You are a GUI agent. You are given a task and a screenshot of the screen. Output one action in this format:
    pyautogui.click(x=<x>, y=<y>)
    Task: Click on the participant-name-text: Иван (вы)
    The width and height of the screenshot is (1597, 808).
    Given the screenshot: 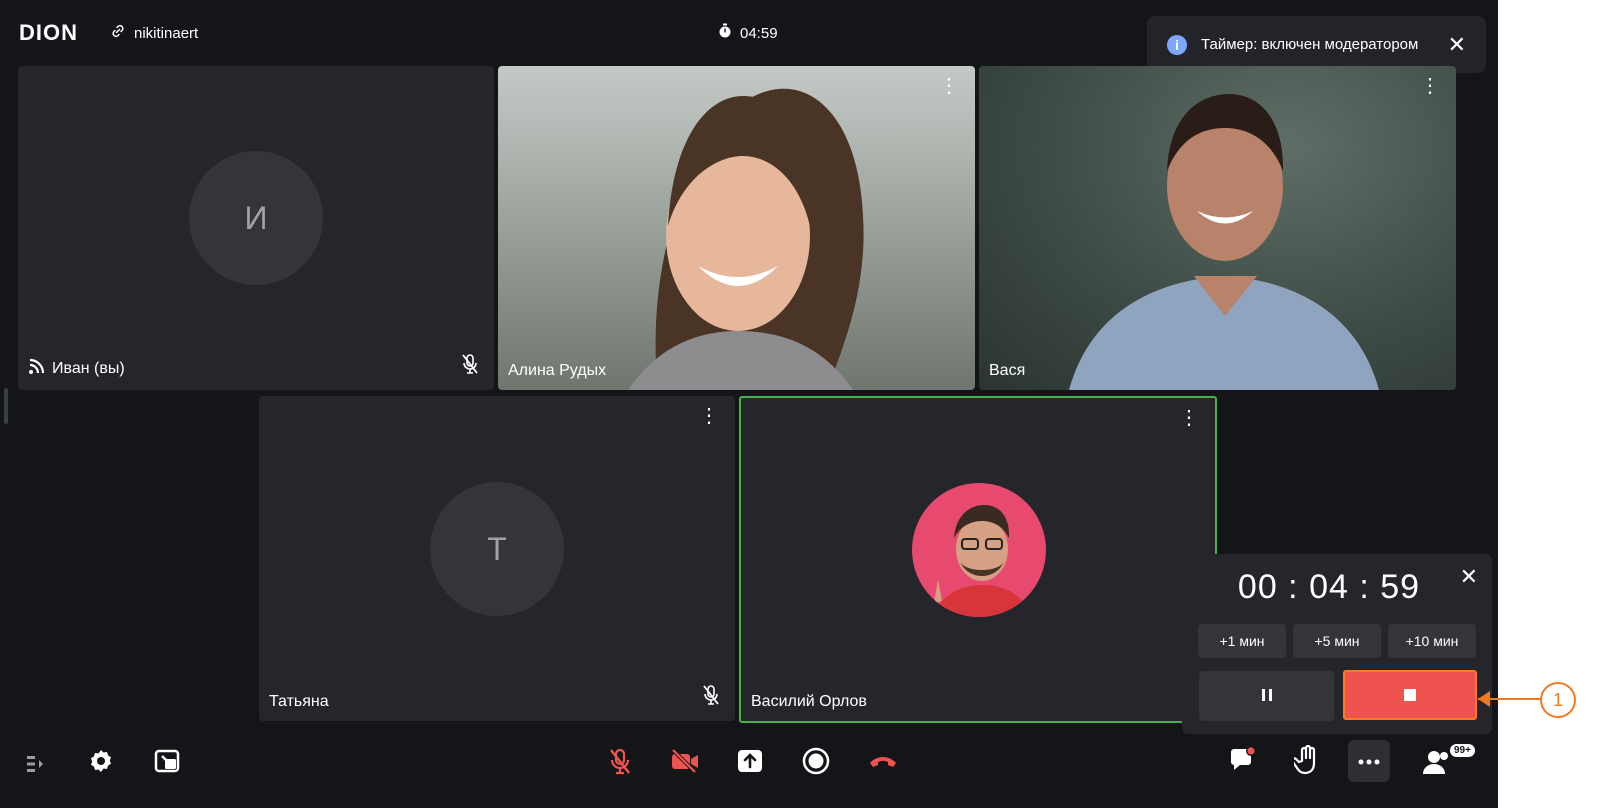 What is the action you would take?
    pyautogui.click(x=88, y=368)
    